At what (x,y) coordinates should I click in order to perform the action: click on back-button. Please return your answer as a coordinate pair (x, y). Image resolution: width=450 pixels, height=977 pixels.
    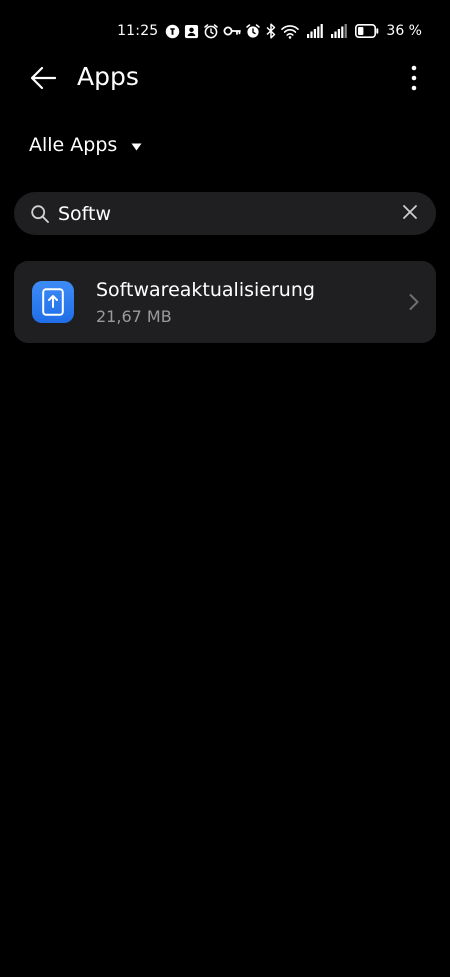
    Looking at the image, I should click on (43, 80).